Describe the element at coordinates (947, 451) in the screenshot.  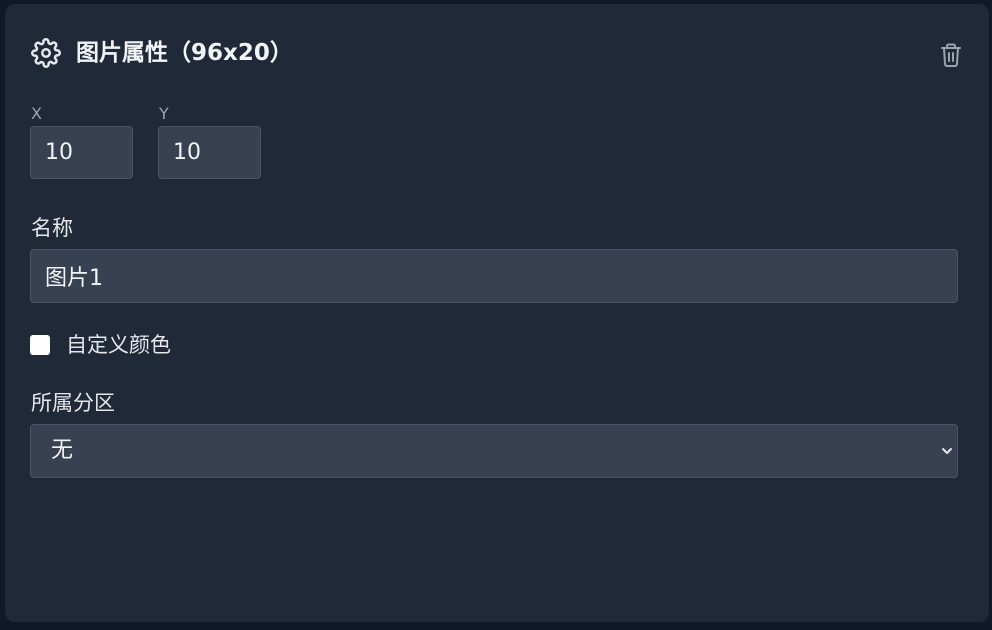
I see `chevron-down-icon` at that location.